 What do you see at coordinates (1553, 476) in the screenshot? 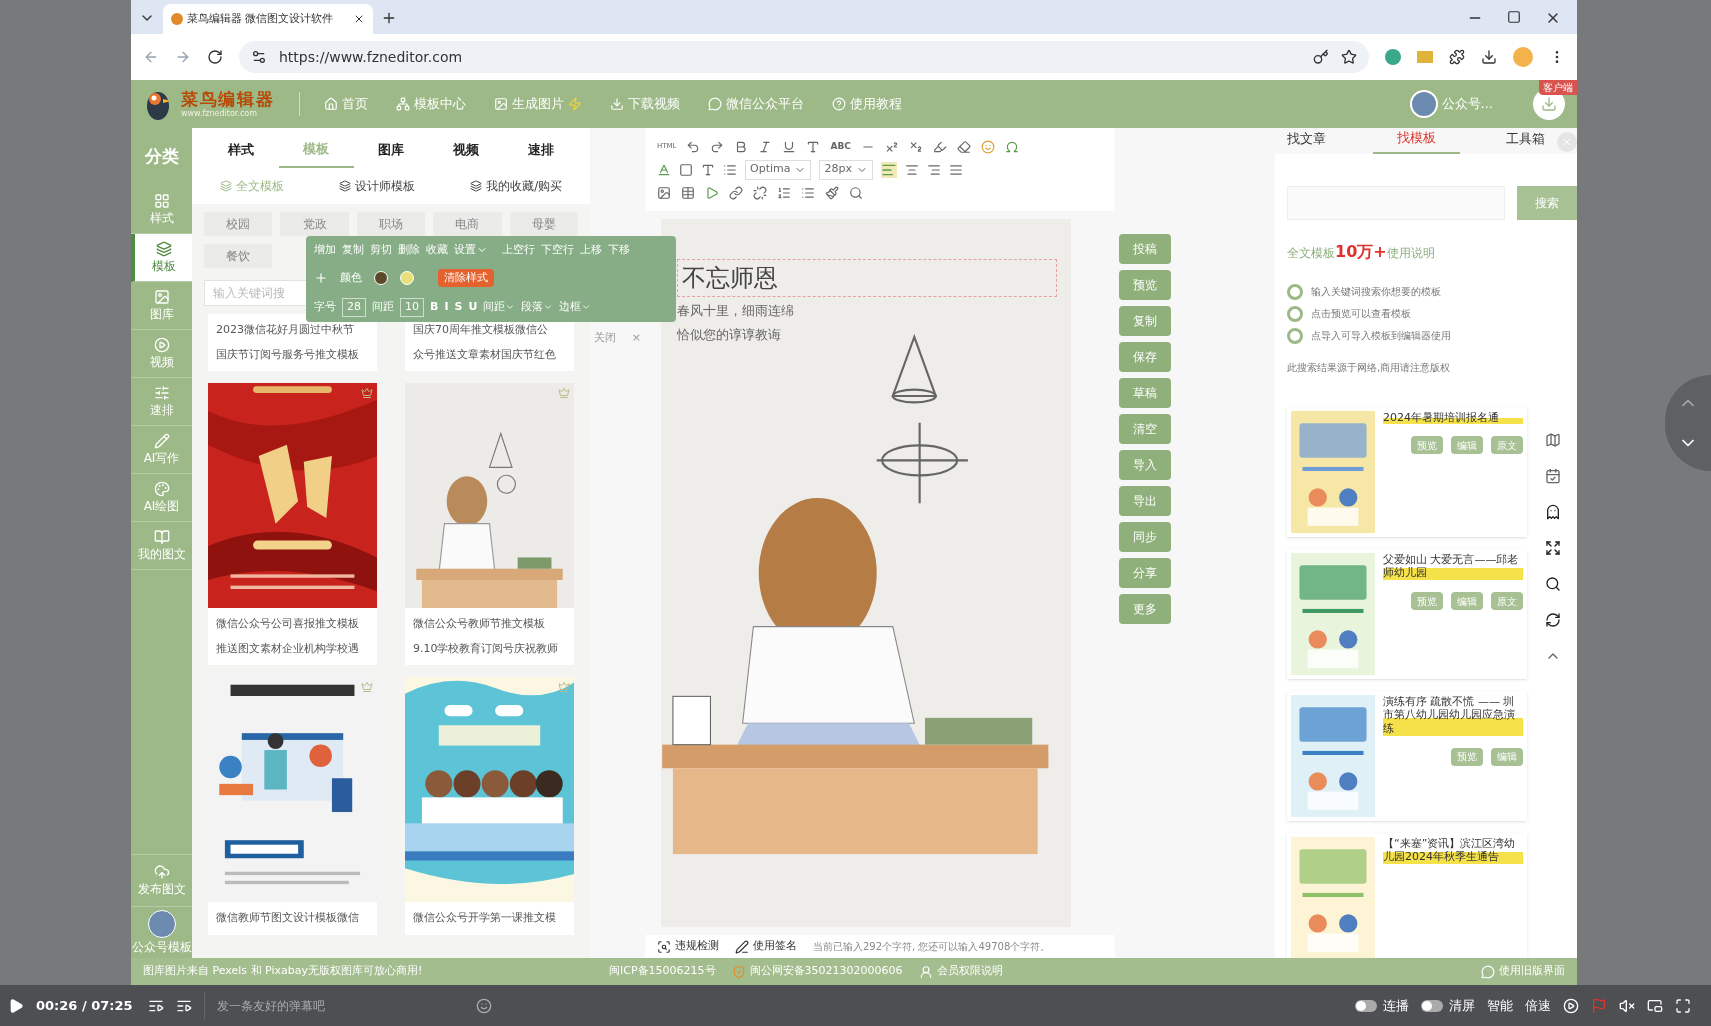
I see `calendar-icon` at bounding box center [1553, 476].